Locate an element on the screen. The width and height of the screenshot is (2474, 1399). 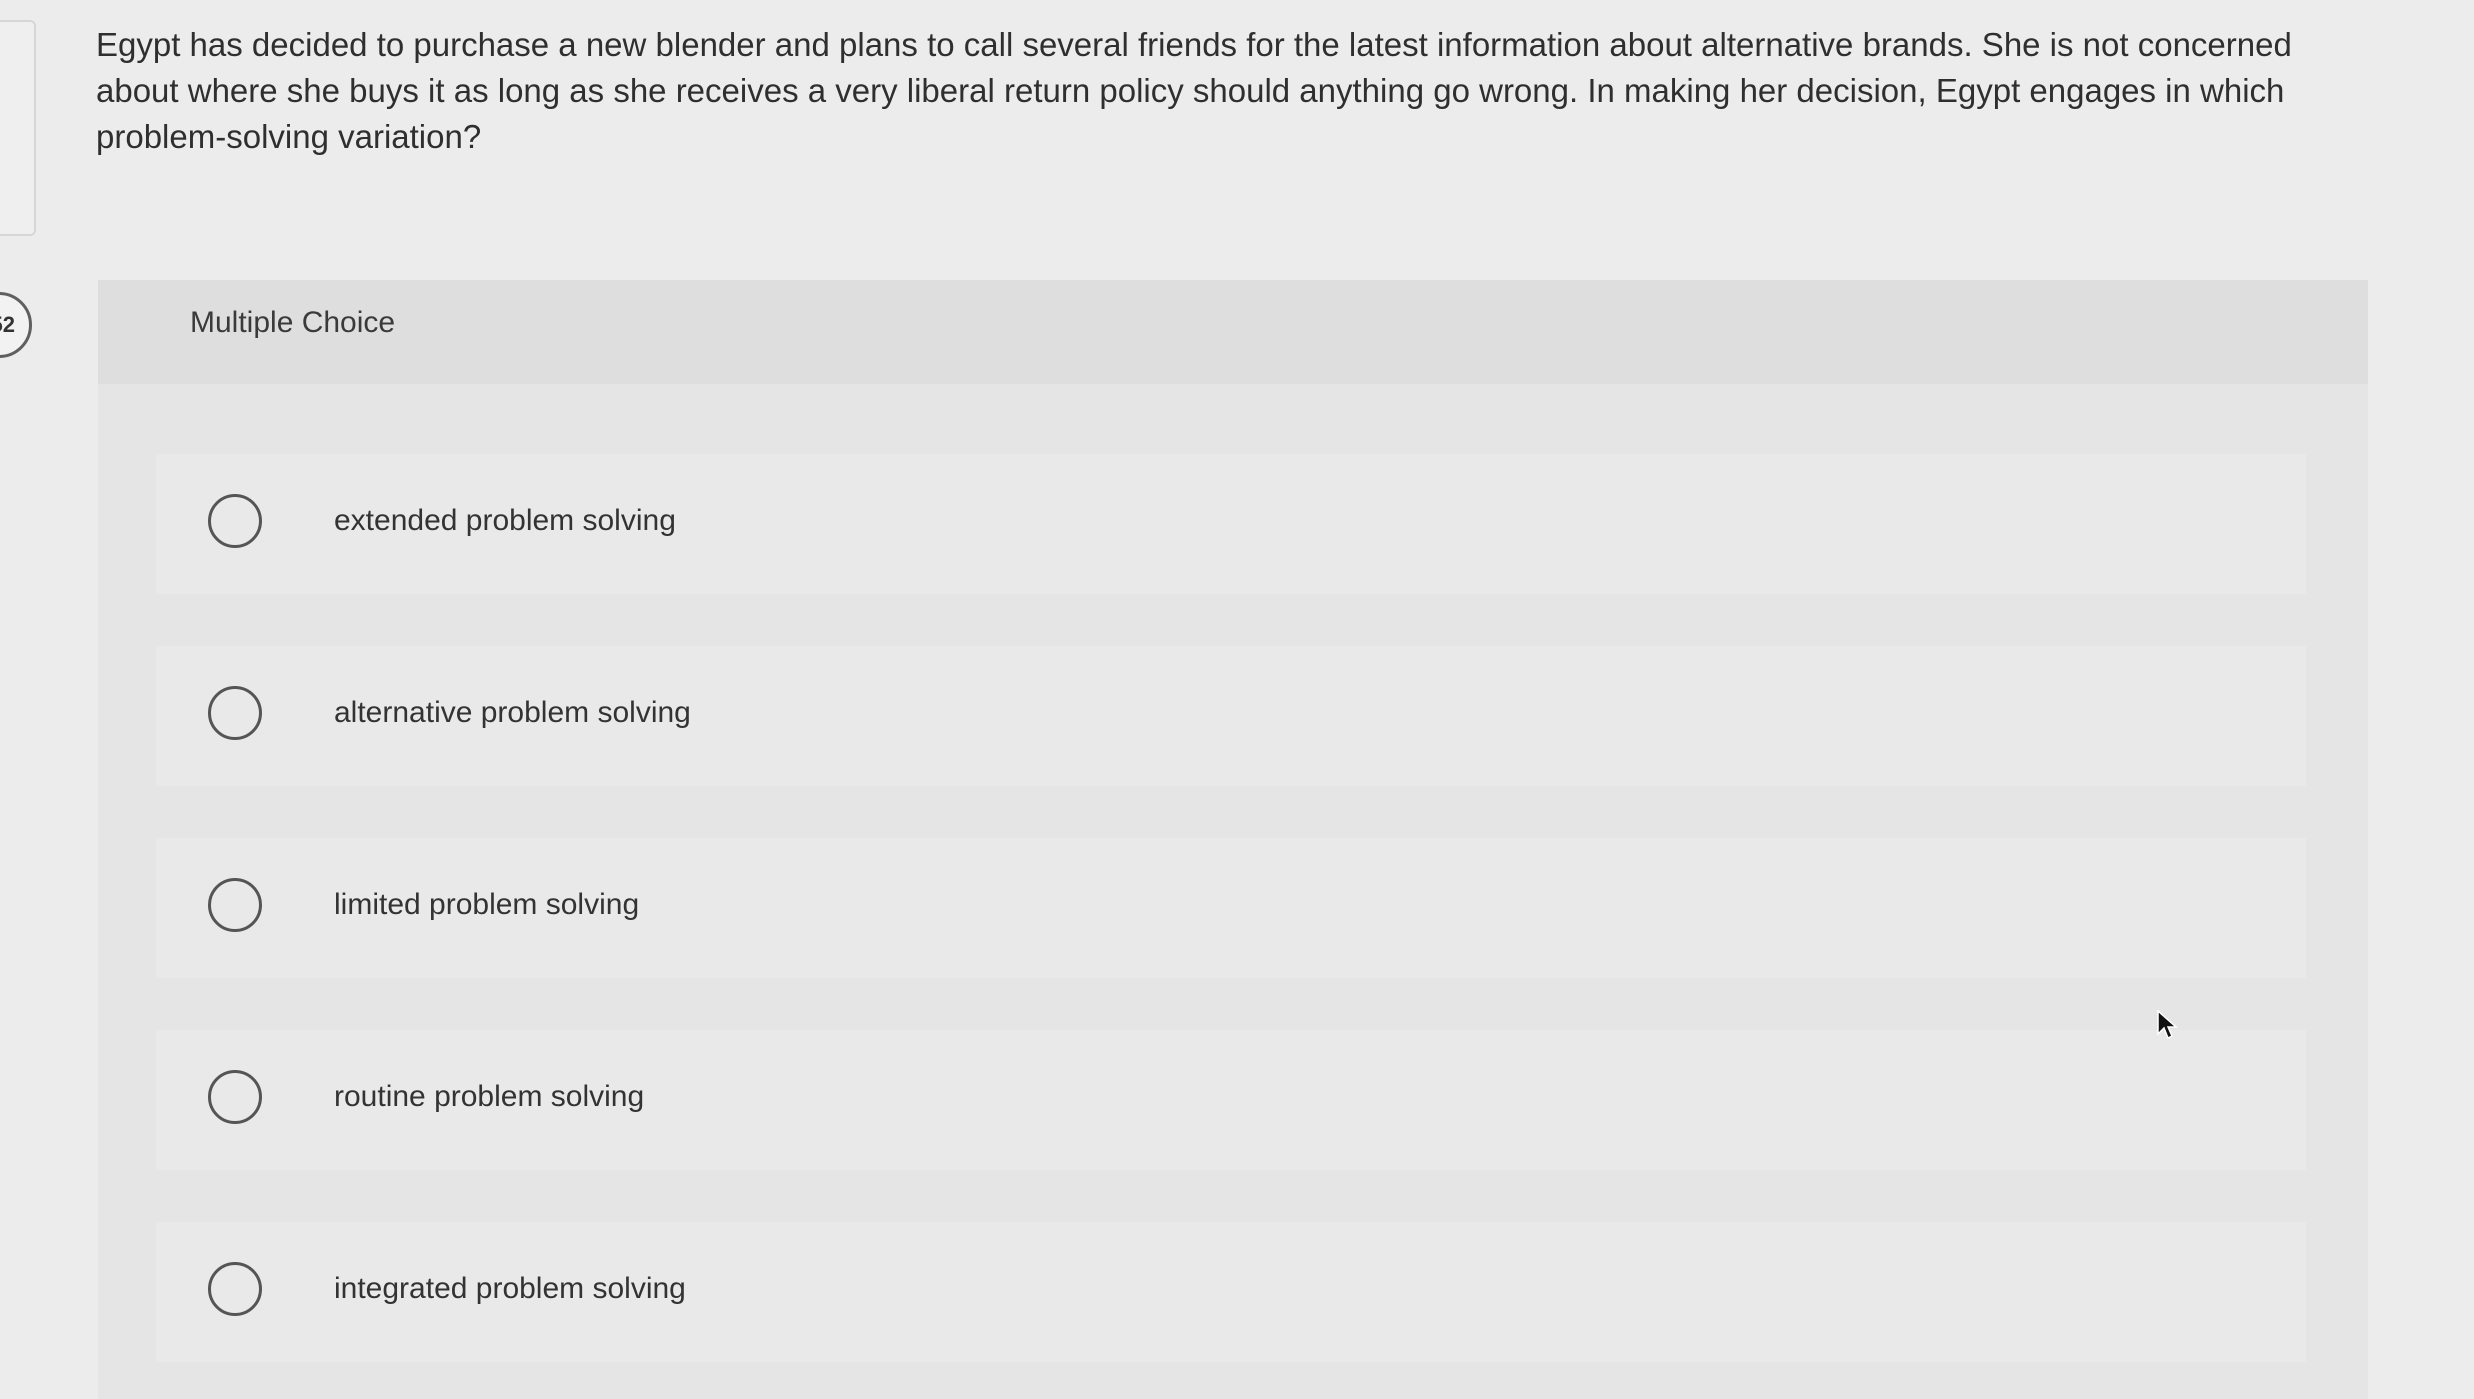
choice-option-5: integrated problem solving is located at coordinates (1231, 1292).